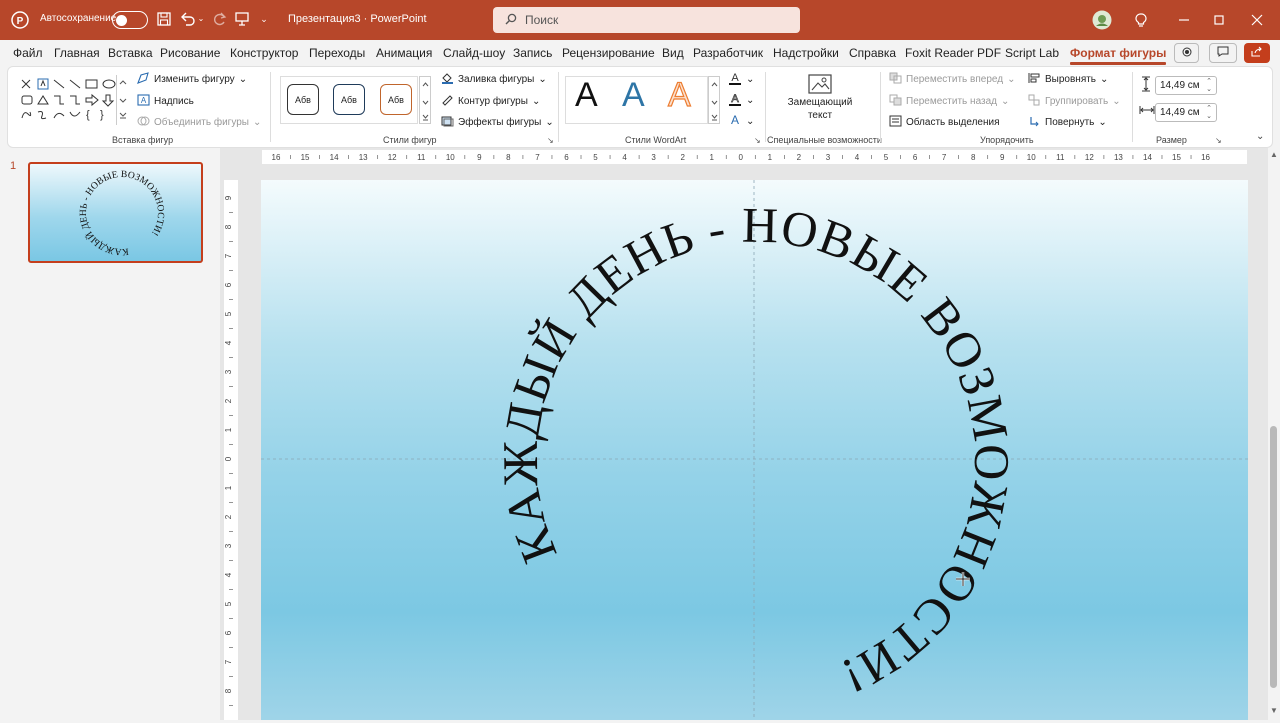  Describe the element at coordinates (1176, 157) in the screenshot. I see `ruler-label: 15` at that location.